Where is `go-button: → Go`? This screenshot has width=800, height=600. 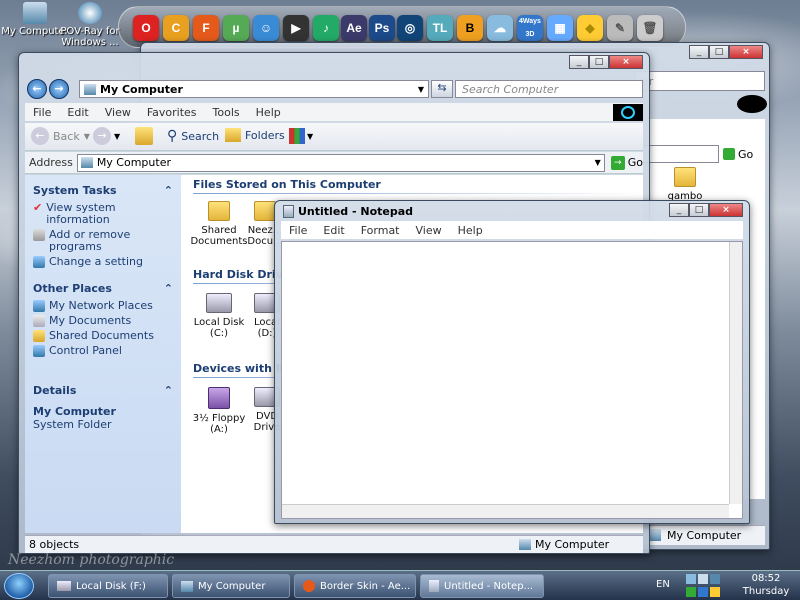
go-button: → Go is located at coordinates (626, 162).